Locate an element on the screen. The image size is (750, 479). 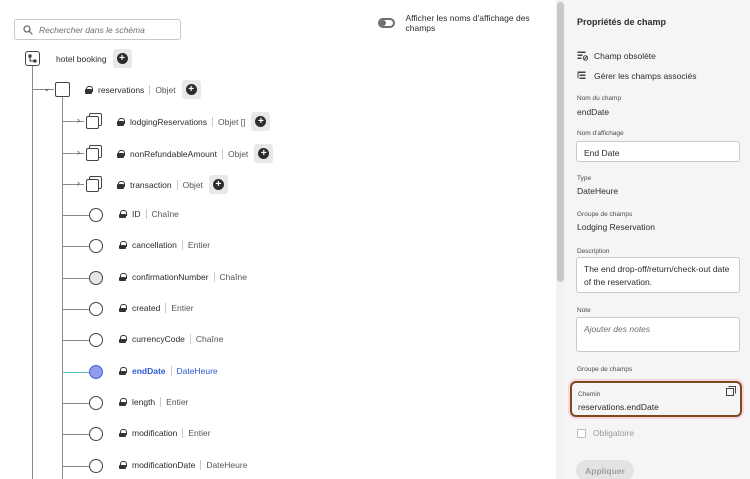
tree-node-field: nonRefundableAmount Objet + is located at coordinates (195, 153).